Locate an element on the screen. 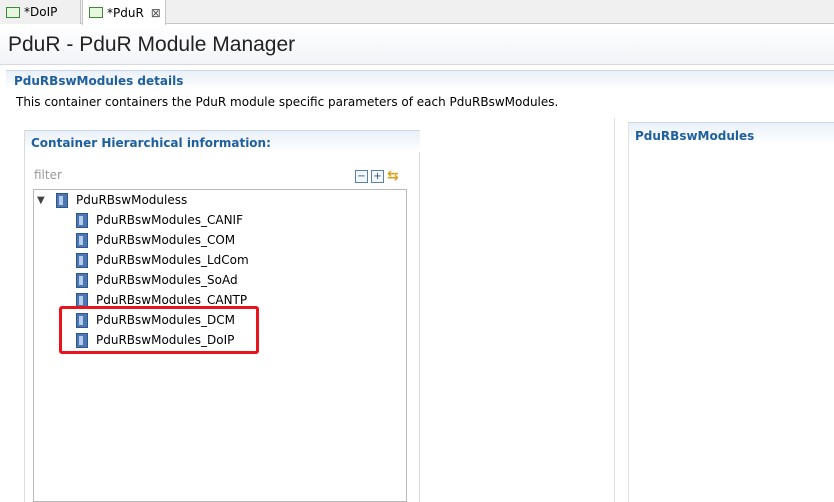 Image resolution: width=834 pixels, height=502 pixels. tree-node-ldcom: PduRBswModules_LdCom is located at coordinates (162, 260).